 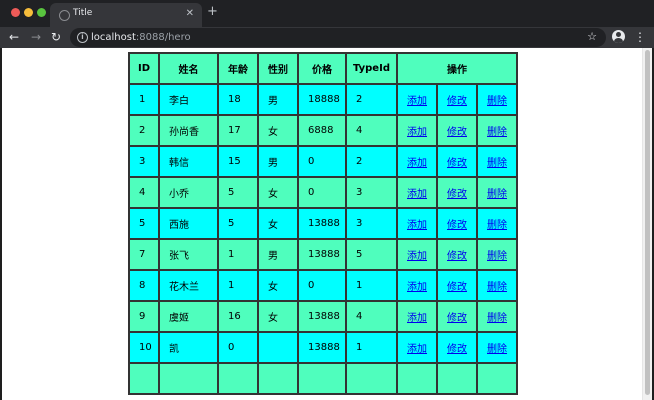 I want to click on cell-add, so click(x=417, y=378).